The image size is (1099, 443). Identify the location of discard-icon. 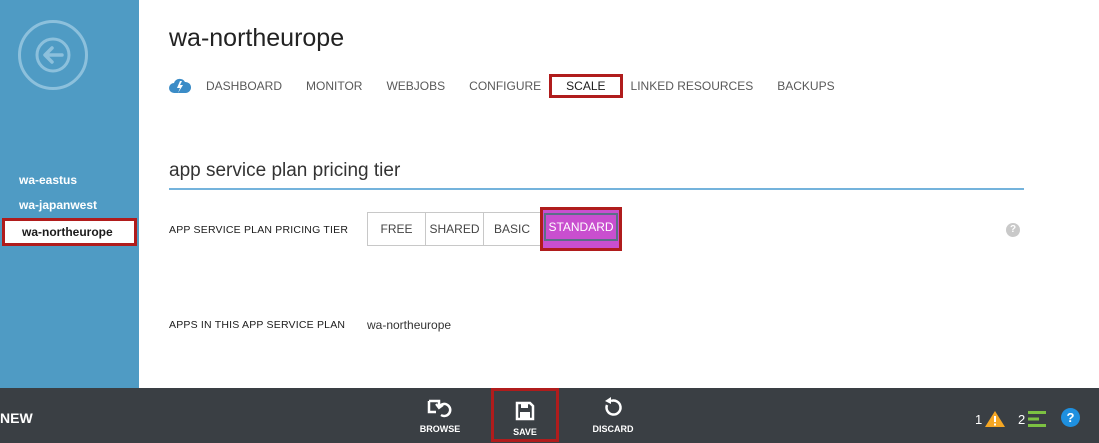
(613, 406).